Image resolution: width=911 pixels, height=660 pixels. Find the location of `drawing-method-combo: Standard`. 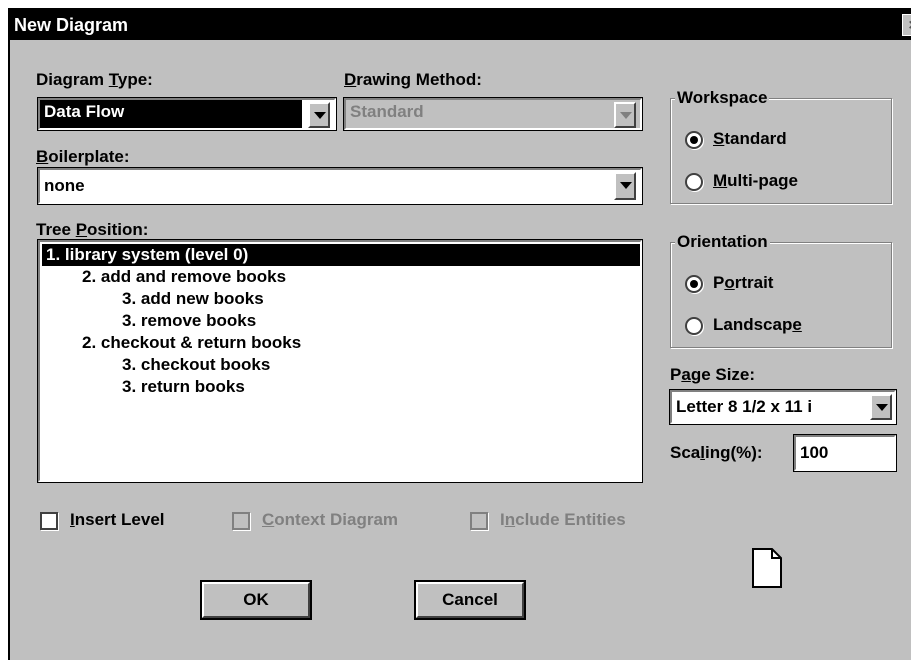

drawing-method-combo: Standard is located at coordinates (493, 114).